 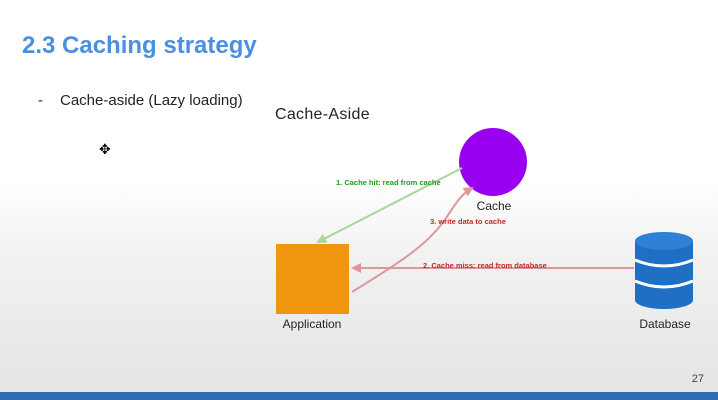 I want to click on cache-node-circle, so click(x=493, y=162).